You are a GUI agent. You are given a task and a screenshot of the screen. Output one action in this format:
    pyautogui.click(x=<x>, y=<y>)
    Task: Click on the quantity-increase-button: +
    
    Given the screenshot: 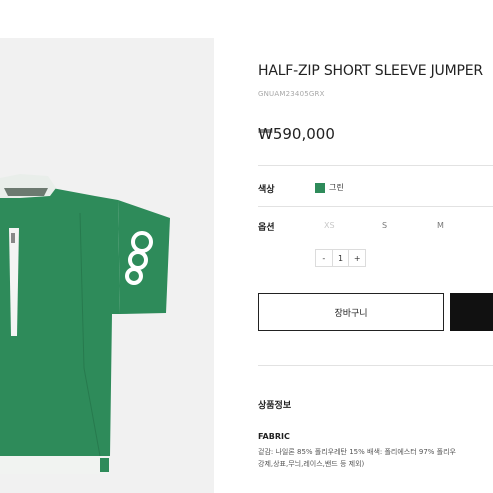 What is the action you would take?
    pyautogui.click(x=356, y=258)
    